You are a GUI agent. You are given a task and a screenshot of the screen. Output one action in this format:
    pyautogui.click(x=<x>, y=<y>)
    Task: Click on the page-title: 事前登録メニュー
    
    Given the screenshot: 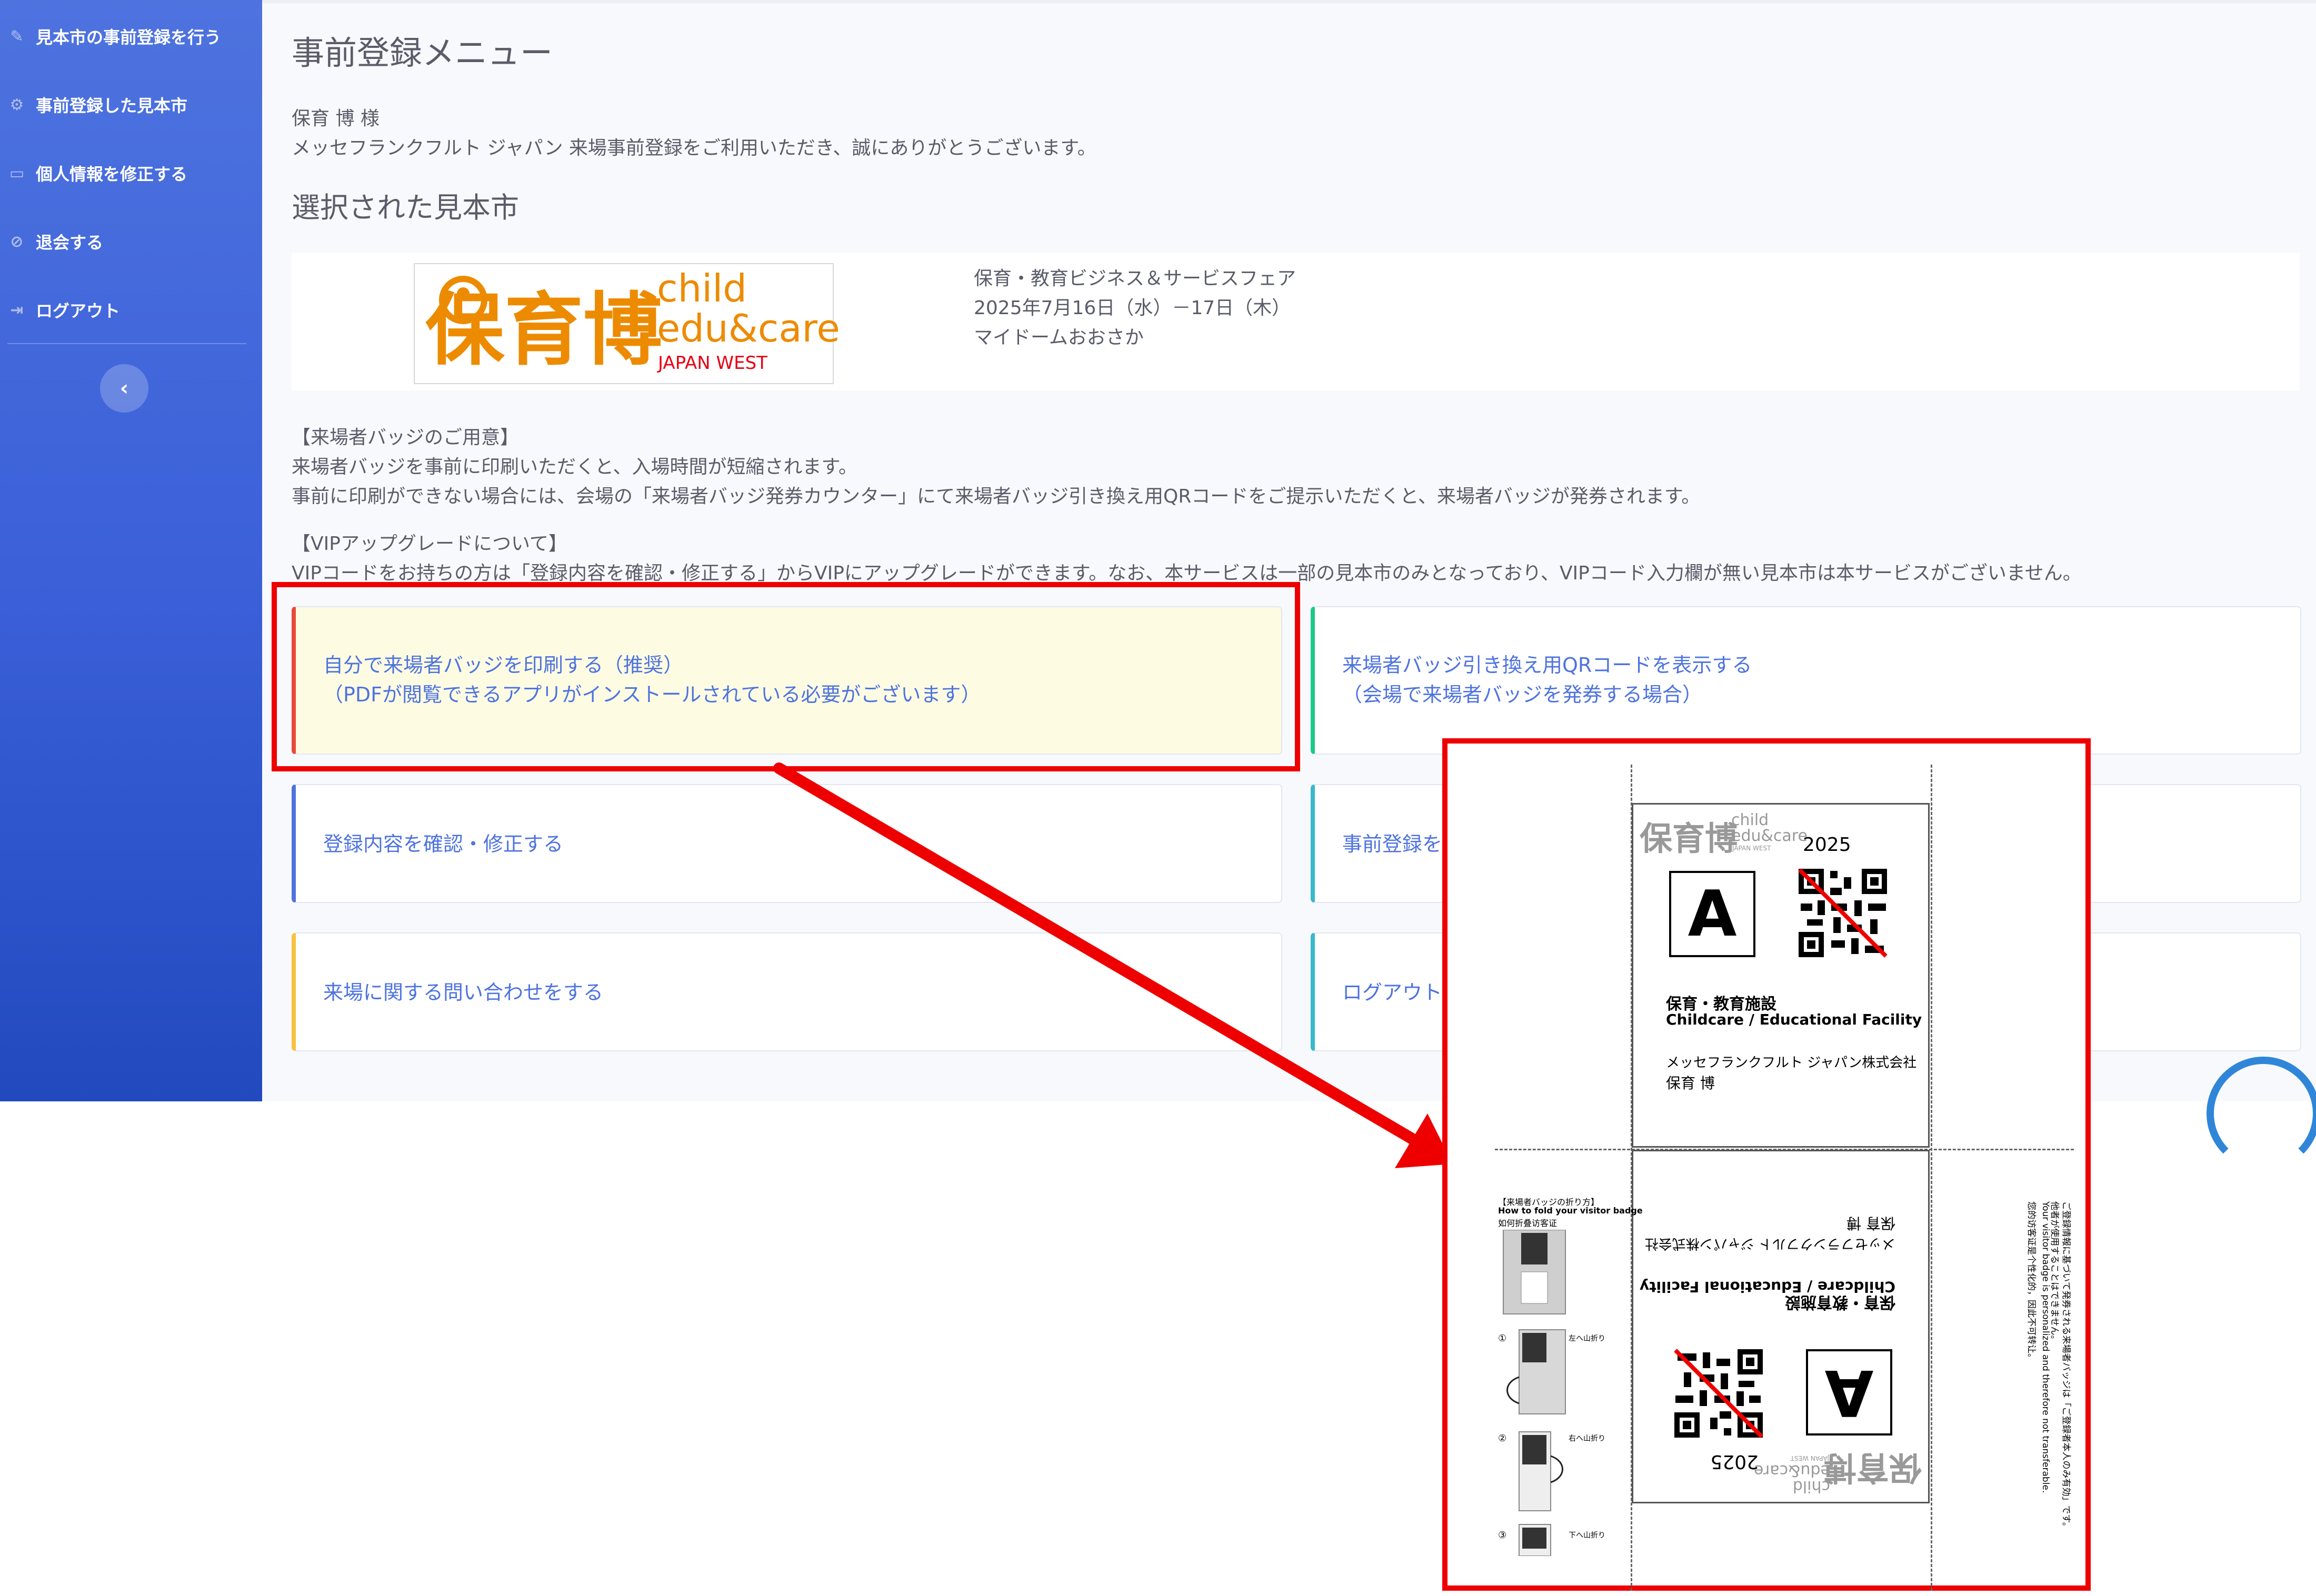 What is the action you would take?
    pyautogui.click(x=422, y=53)
    